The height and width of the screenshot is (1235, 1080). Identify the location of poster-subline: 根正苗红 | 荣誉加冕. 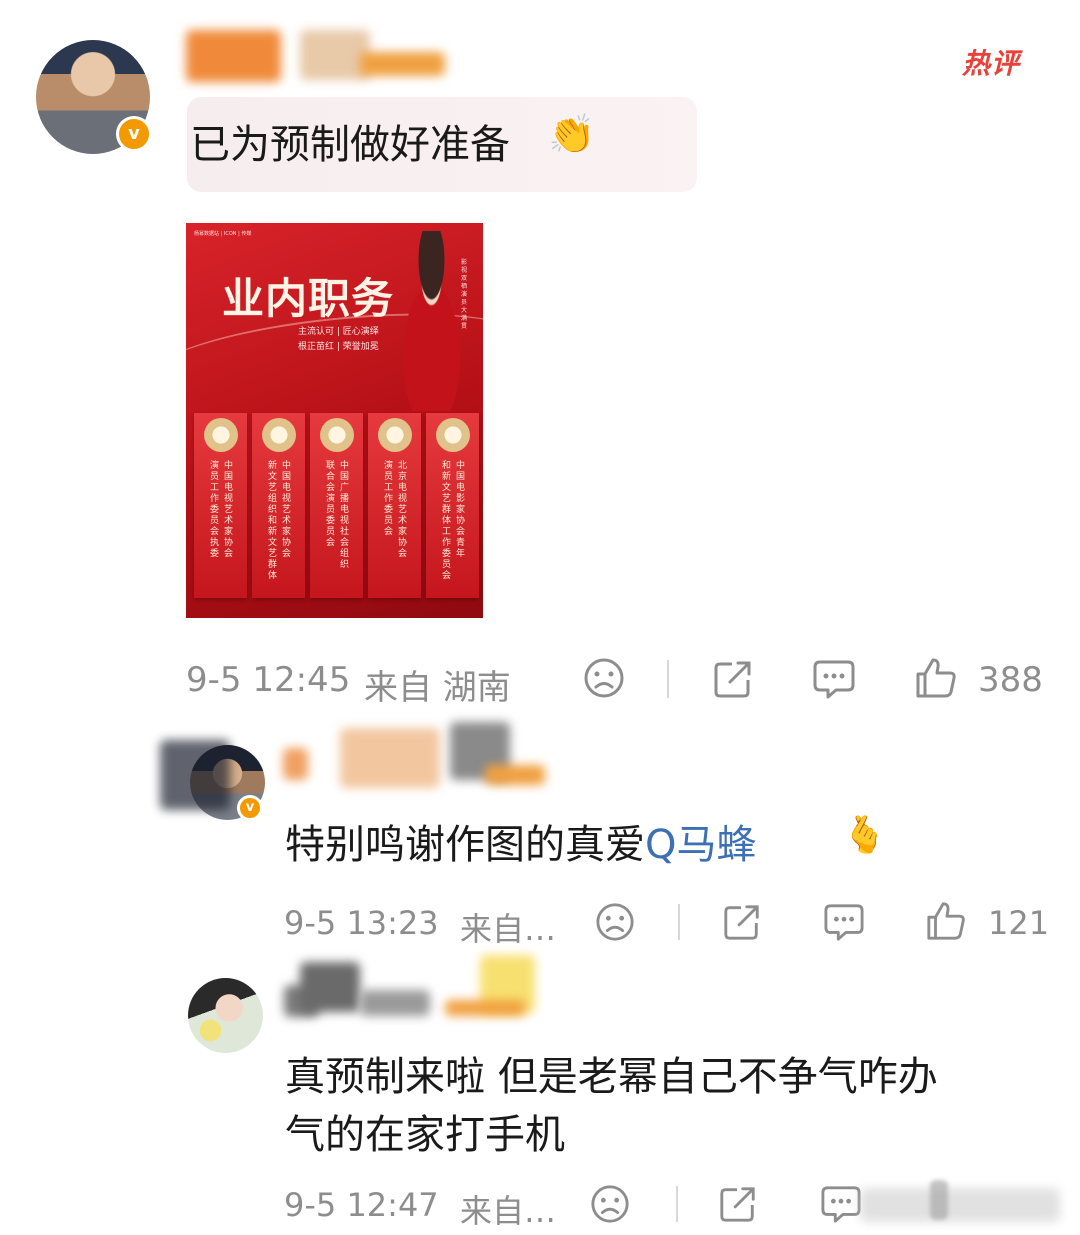
(338, 347).